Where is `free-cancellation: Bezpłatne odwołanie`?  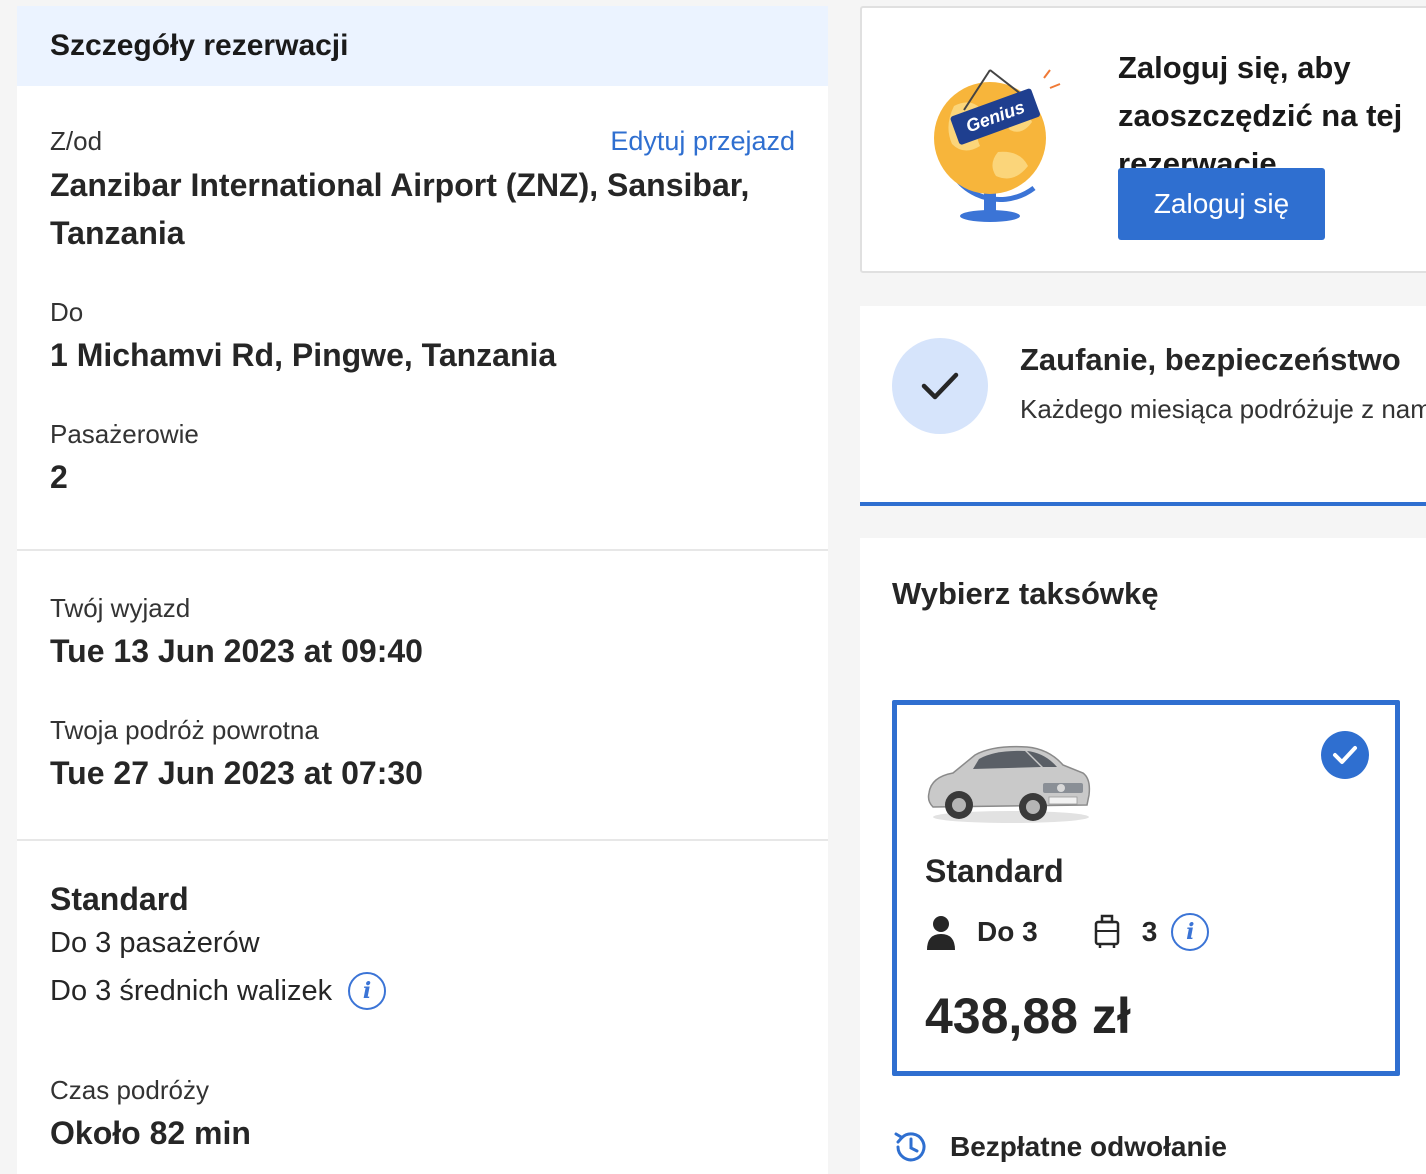
free-cancellation: Bezpłatne odwołanie is located at coordinates (1059, 1147).